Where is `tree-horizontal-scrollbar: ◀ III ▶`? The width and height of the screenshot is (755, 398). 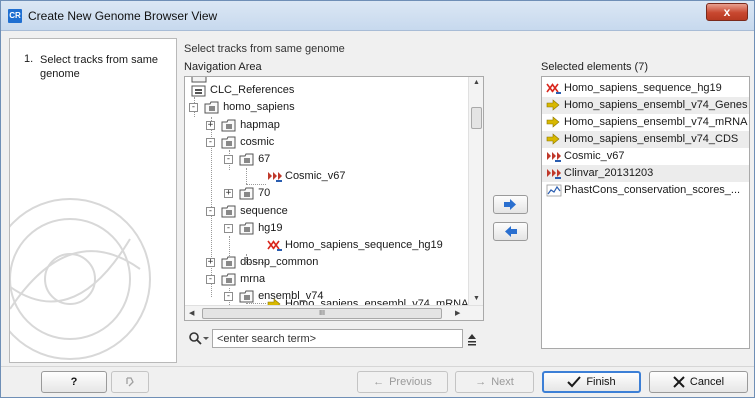 tree-horizontal-scrollbar: ◀ III ▶ is located at coordinates (334, 312).